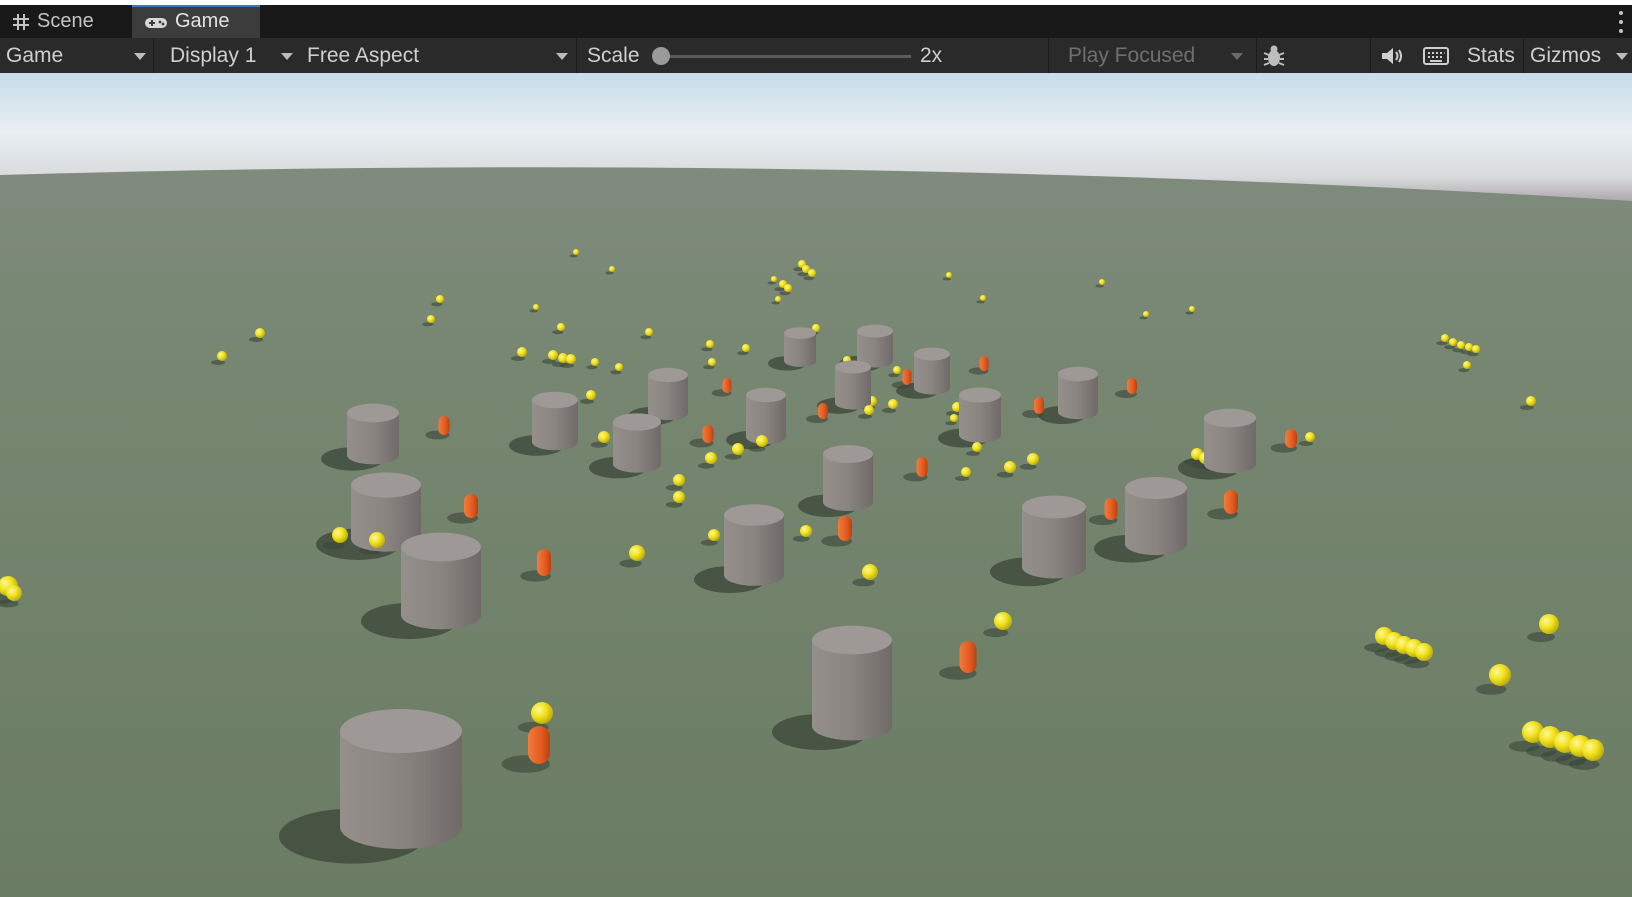 The width and height of the screenshot is (1632, 897). I want to click on tab-scene-label: Scene, so click(65, 21).